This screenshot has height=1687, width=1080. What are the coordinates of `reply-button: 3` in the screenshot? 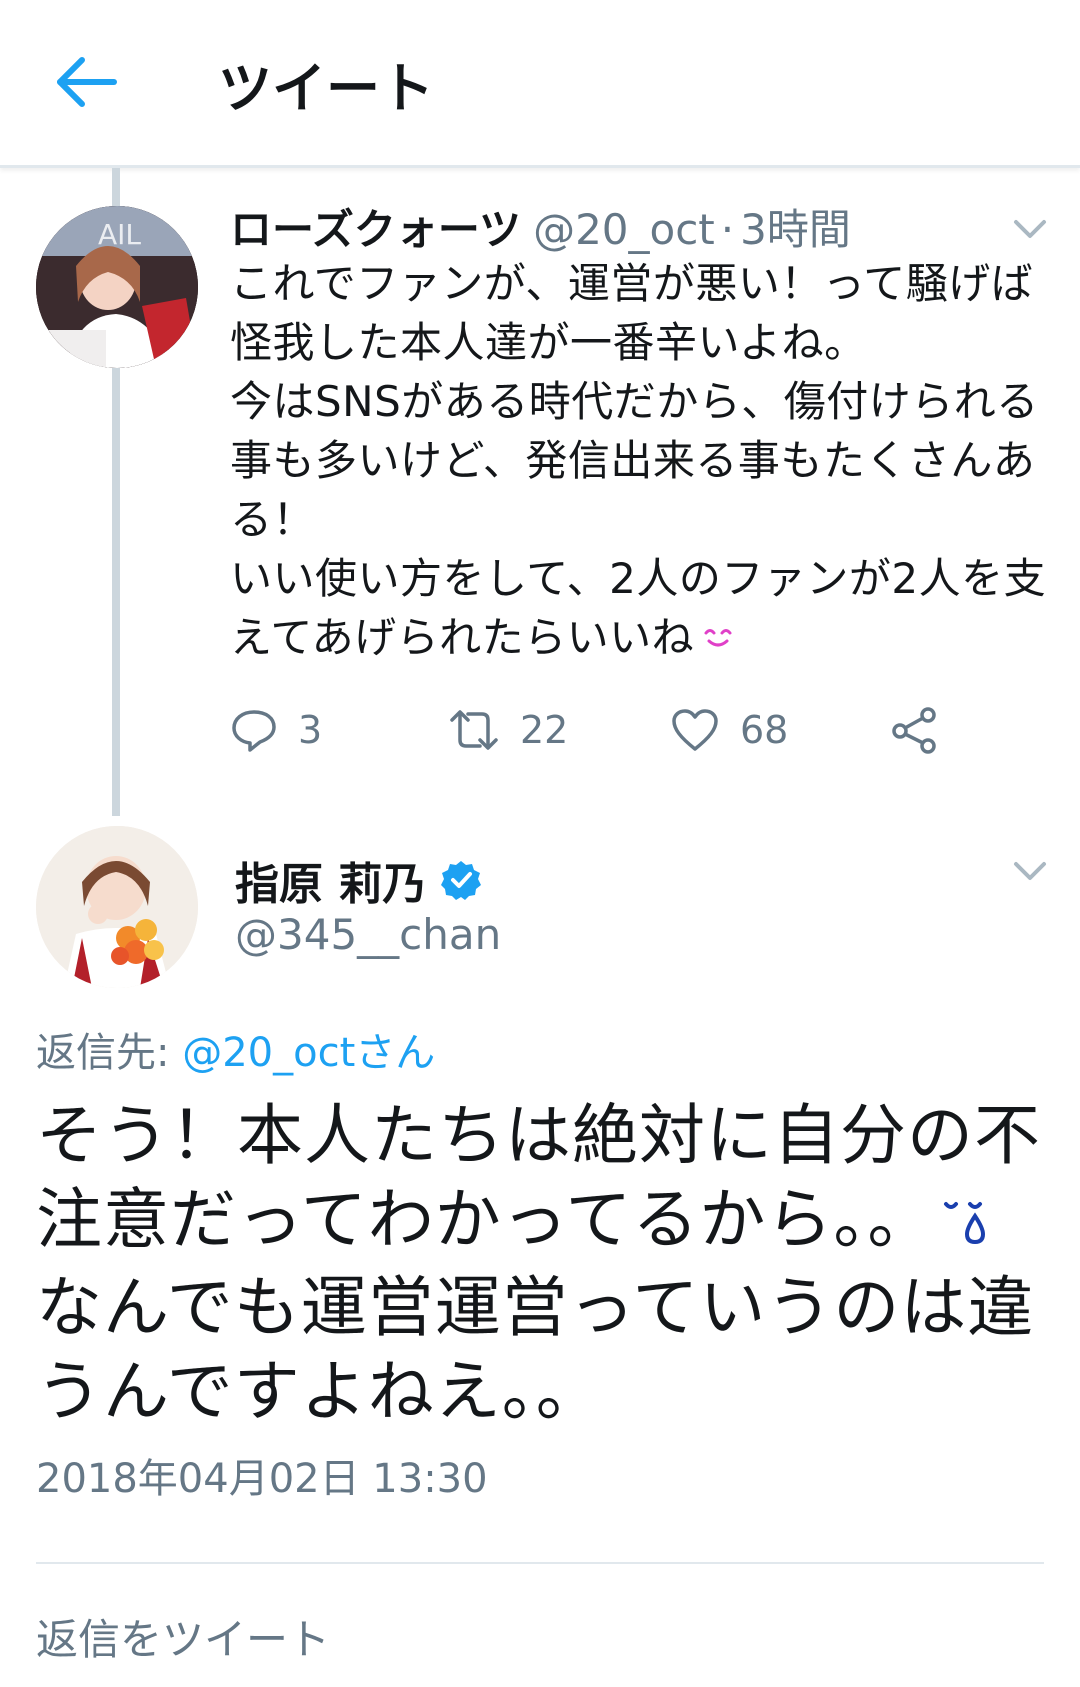 It's located at (276, 730).